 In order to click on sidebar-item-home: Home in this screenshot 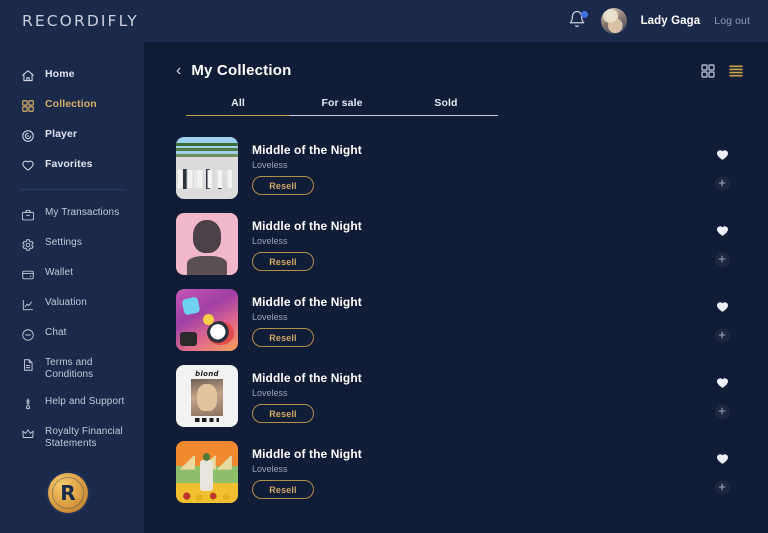, I will do `click(72, 75)`.